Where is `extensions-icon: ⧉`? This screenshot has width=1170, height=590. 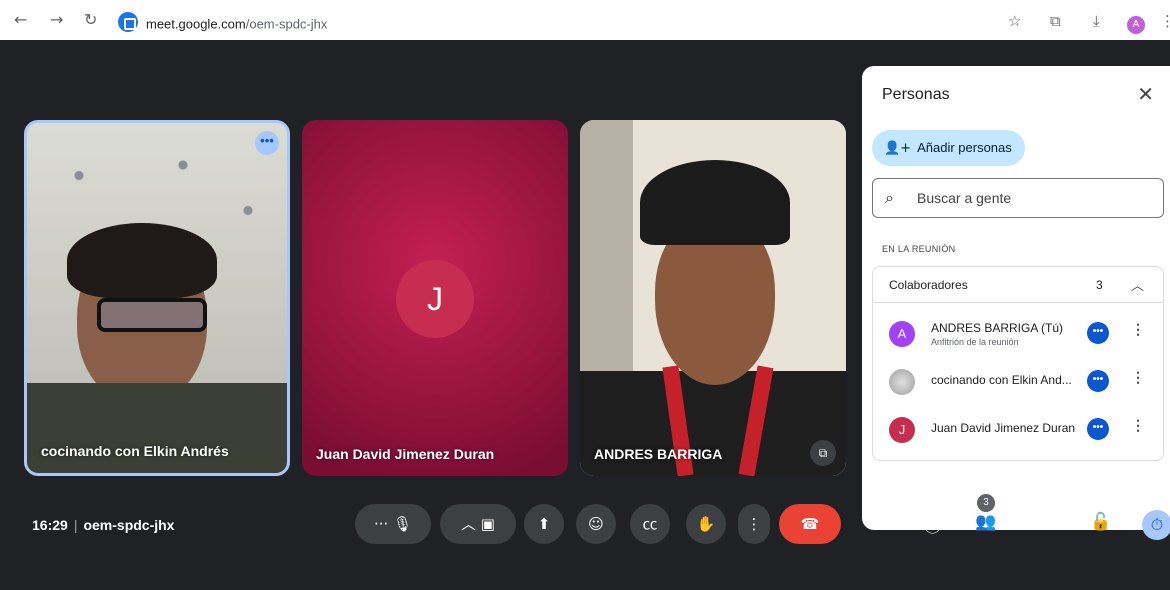
extensions-icon: ⧉ is located at coordinates (1055, 21).